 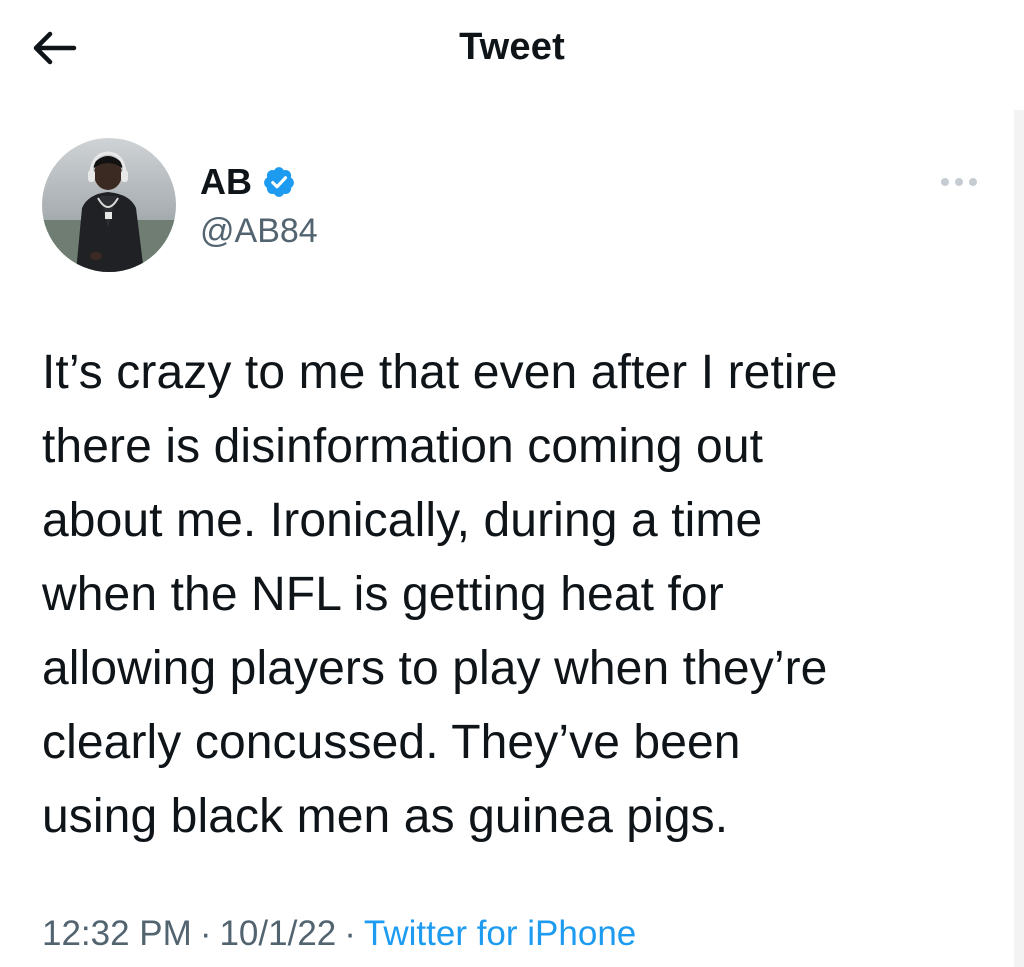 I want to click on user-handle: @AB84, so click(x=259, y=231).